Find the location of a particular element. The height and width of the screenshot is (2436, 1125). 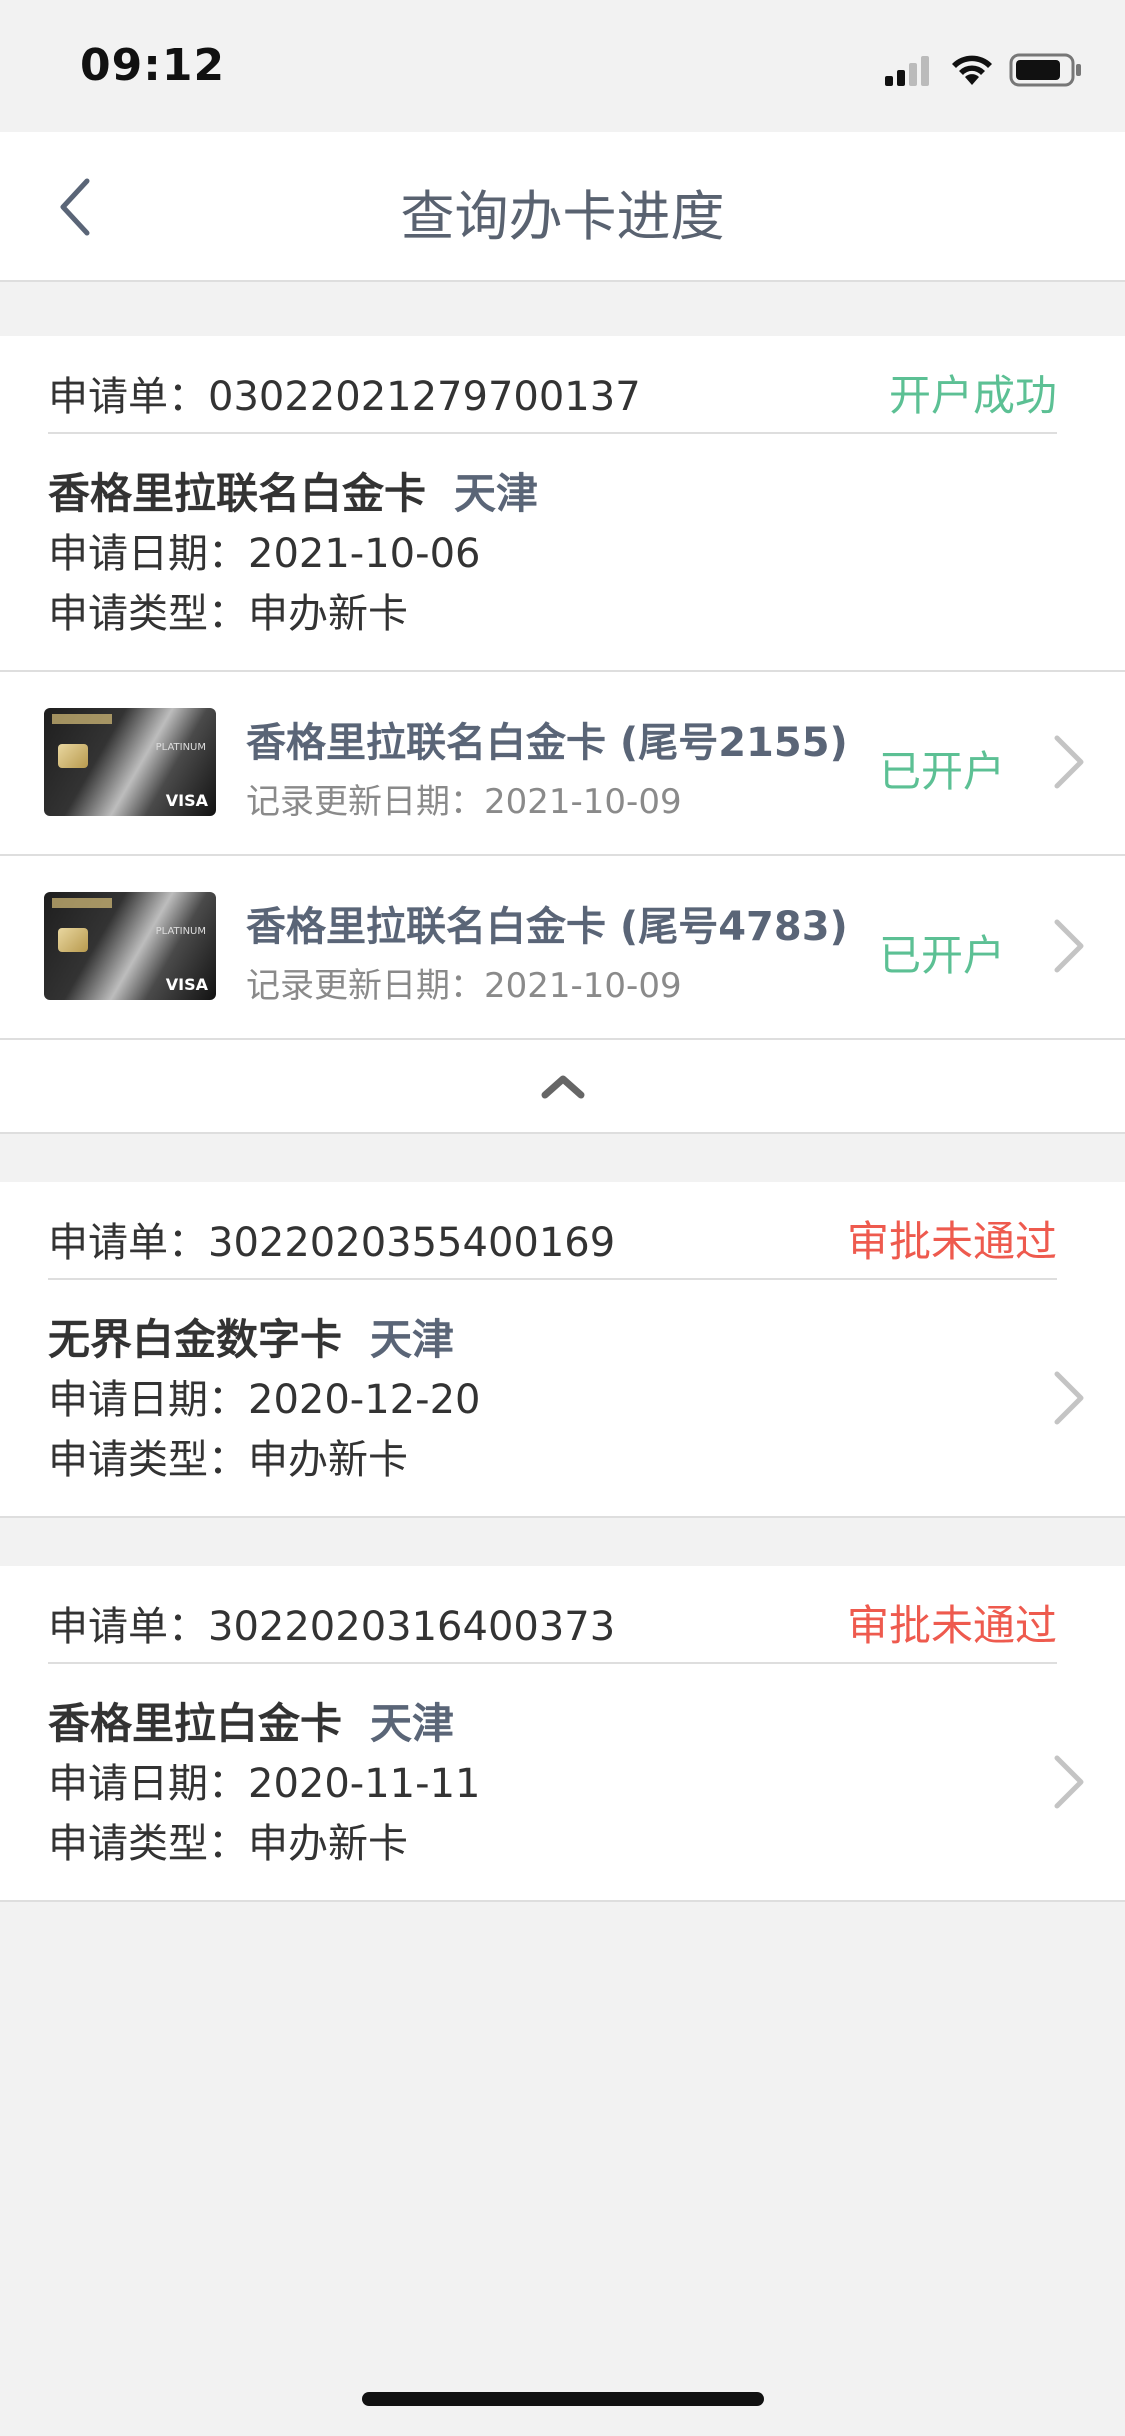

card-product-name: 香格里拉联名白金卡 is located at coordinates (237, 493).